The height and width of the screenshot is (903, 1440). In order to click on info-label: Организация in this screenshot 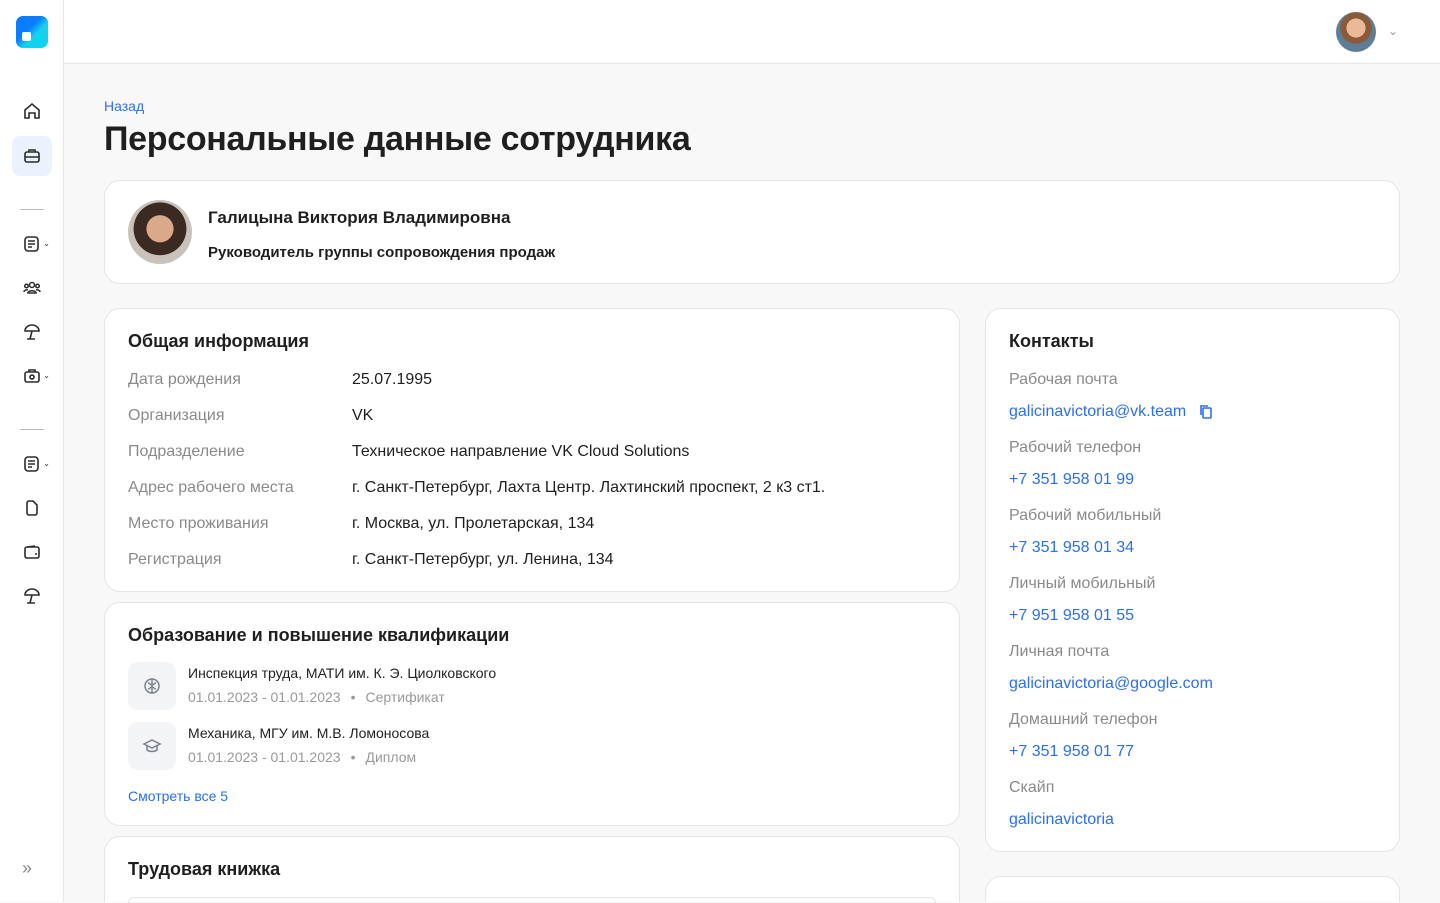, I will do `click(176, 415)`.